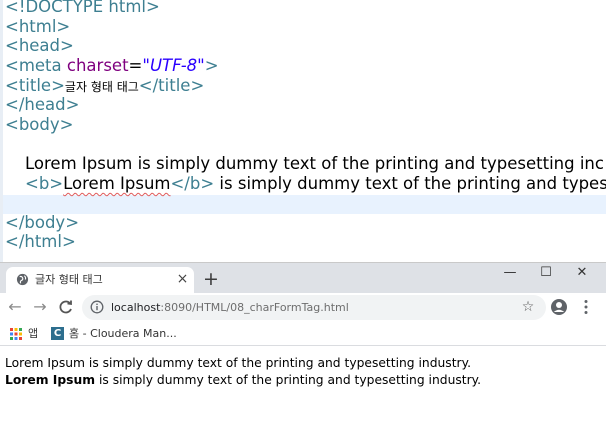 The width and height of the screenshot is (606, 443). I want to click on bookmark-apps-label: 앱, so click(33, 334).